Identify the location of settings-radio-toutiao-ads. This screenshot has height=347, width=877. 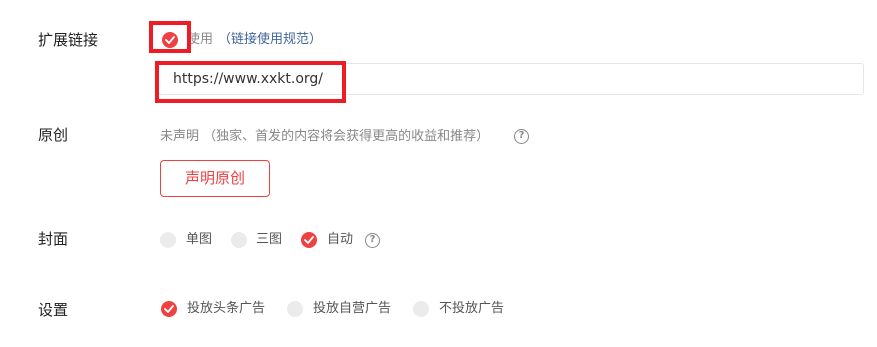
(169, 309).